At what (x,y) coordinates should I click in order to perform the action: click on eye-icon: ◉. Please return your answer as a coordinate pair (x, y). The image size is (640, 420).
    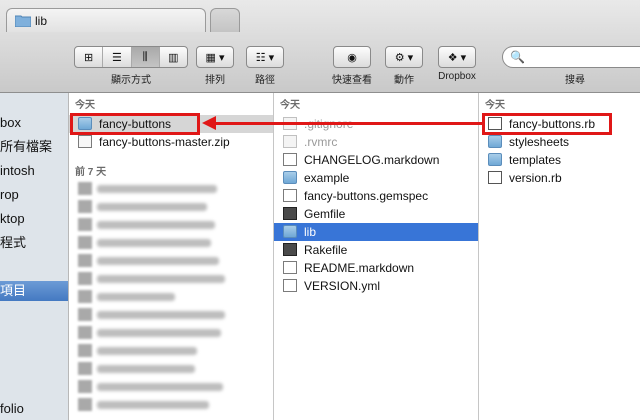
    Looking at the image, I should click on (352, 57).